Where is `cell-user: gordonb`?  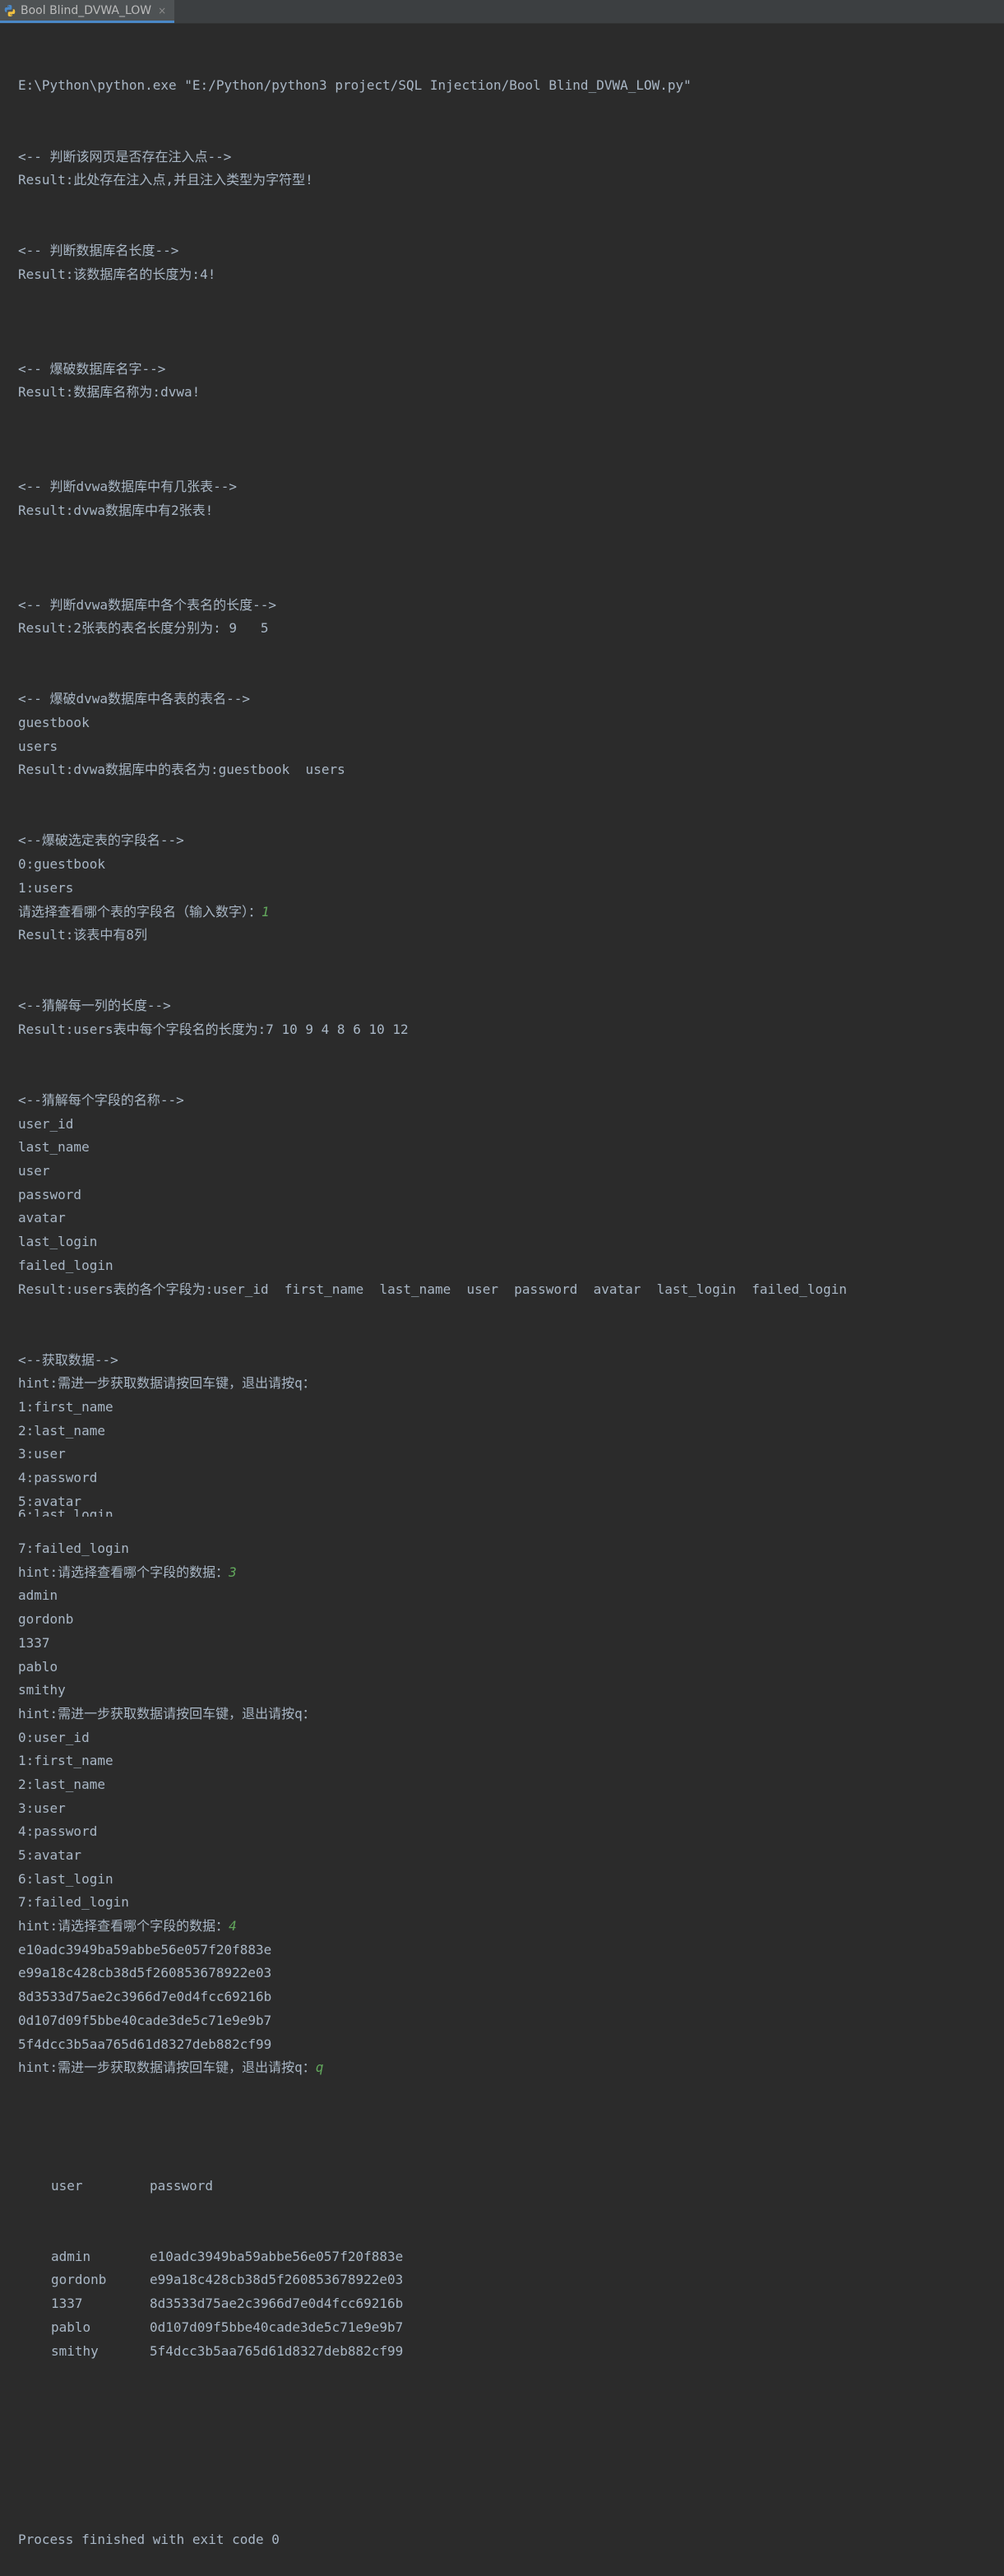 cell-user: gordonb is located at coordinates (79, 2280).